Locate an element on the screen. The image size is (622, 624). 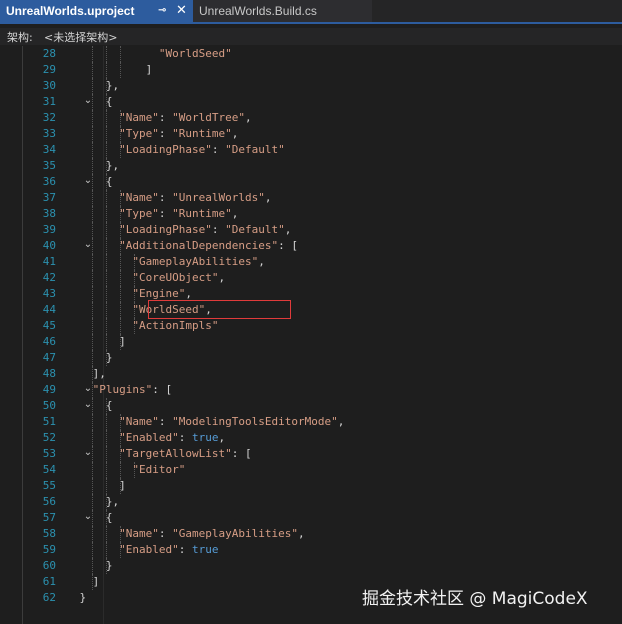
string-token: "Name" is located at coordinates (139, 533).